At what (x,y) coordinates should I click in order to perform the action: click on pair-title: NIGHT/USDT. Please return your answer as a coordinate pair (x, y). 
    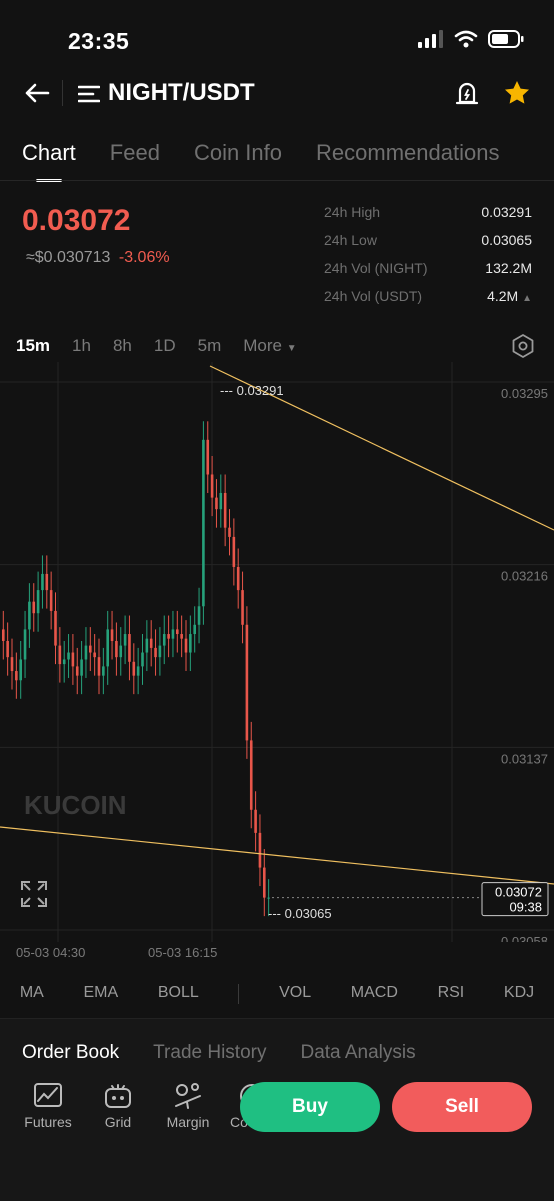
    Looking at the image, I should click on (181, 93).